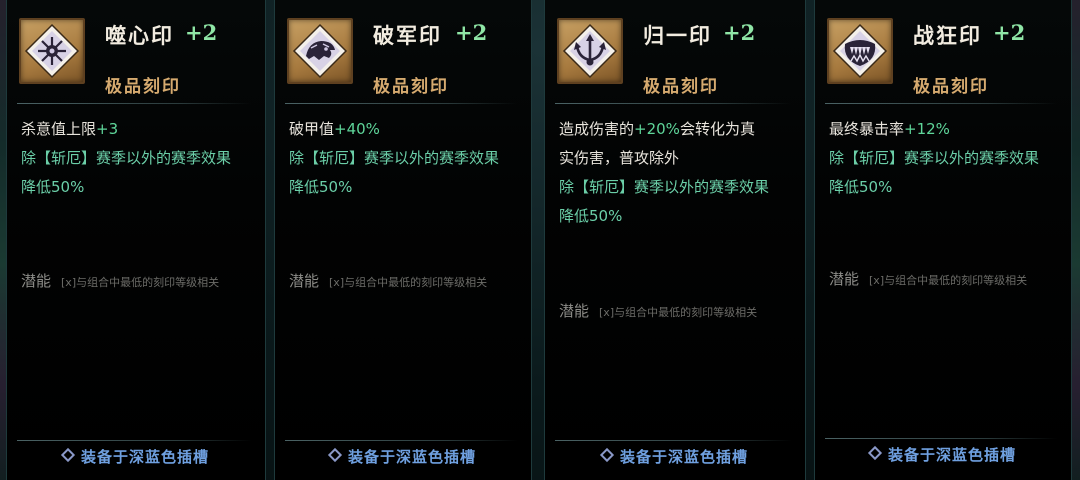  Describe the element at coordinates (59, 129) in the screenshot. I see `effect-text: 杀意值上限` at that location.